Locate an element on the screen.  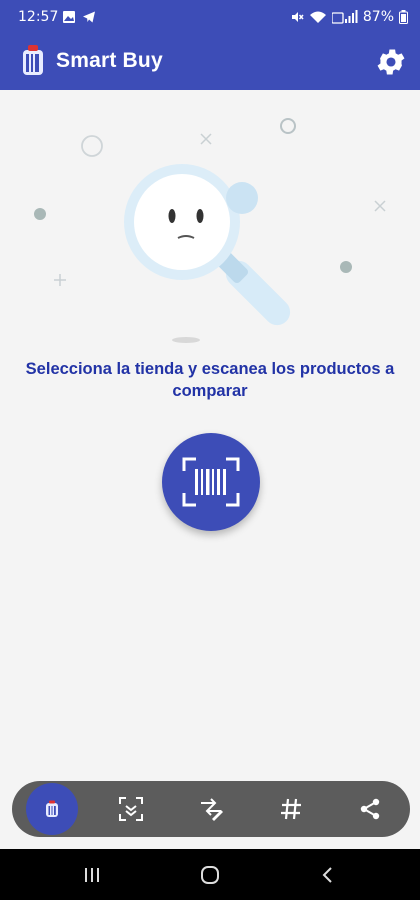
barcode-scan-icon is located at coordinates (211, 482).